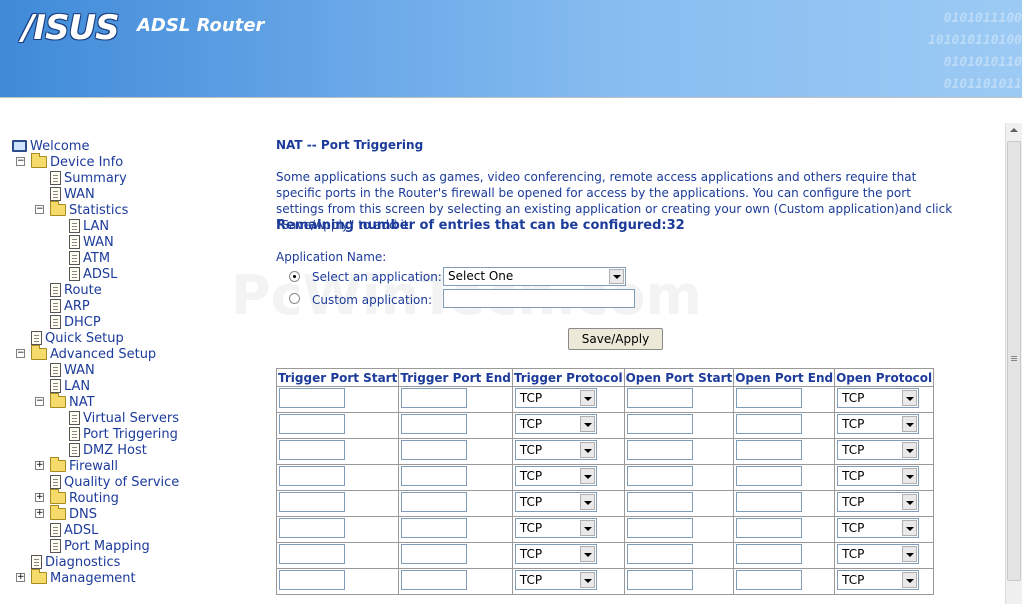  I want to click on table-cell: TCP, so click(568, 399).